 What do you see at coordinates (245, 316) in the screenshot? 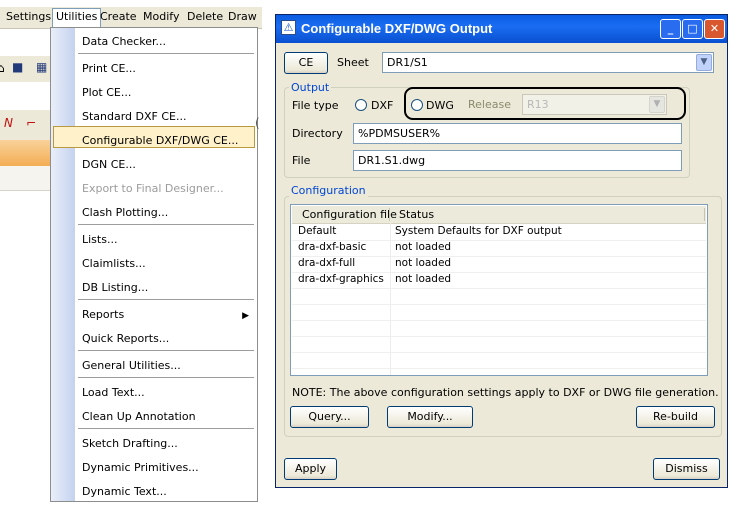
I see `submenu-arrow-icon: ▶` at bounding box center [245, 316].